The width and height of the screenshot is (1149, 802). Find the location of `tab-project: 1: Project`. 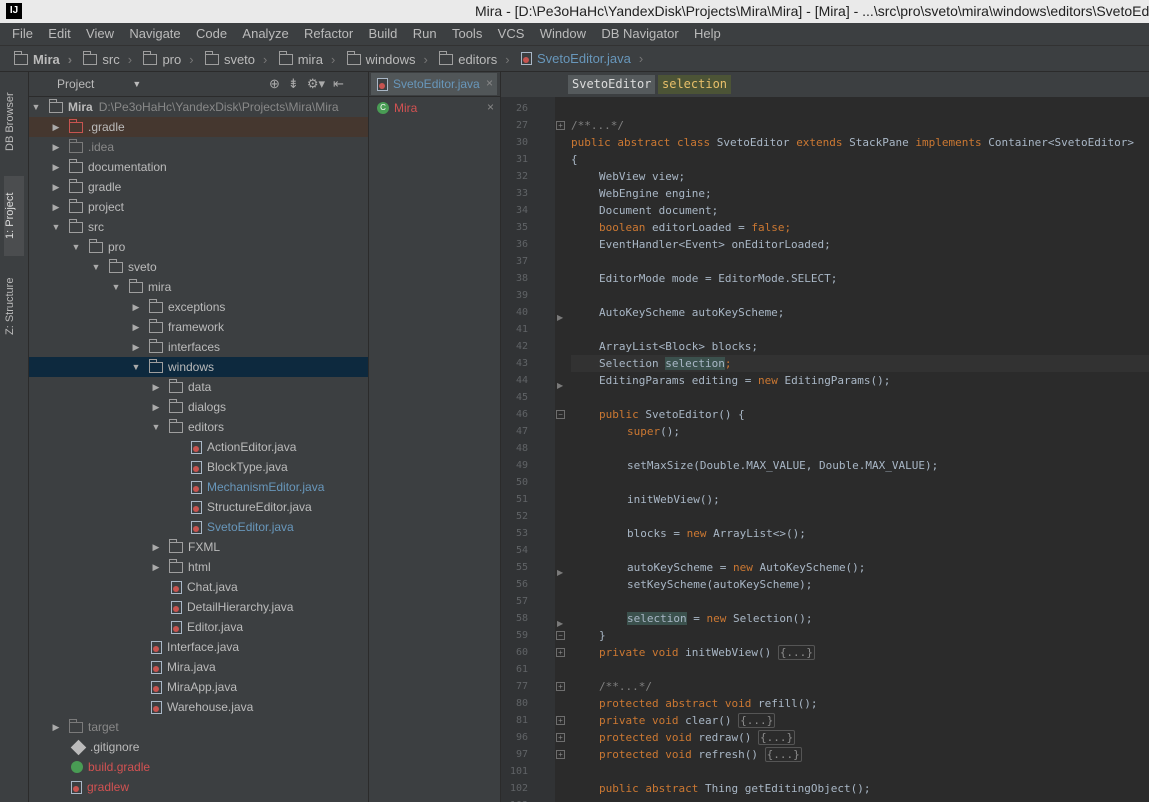

tab-project: 1: Project is located at coordinates (14, 216).